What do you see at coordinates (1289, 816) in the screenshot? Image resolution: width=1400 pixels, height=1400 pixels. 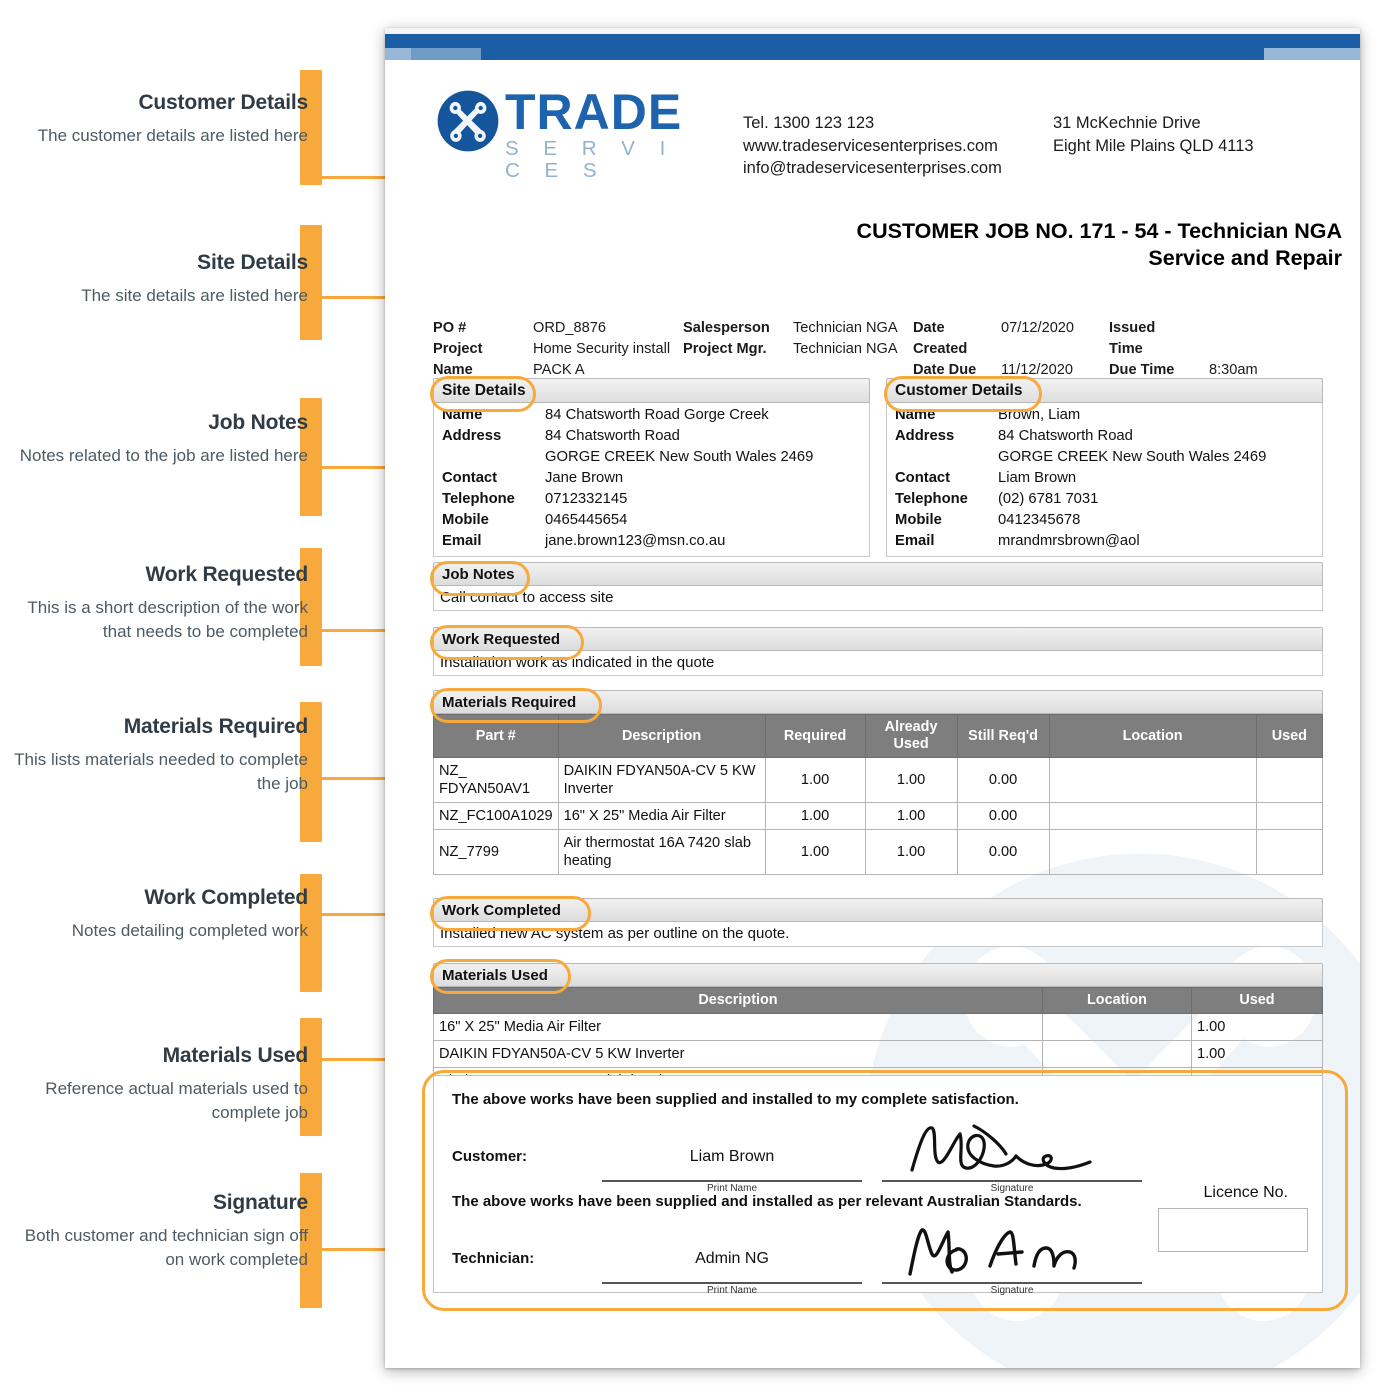 I see `cell-used` at bounding box center [1289, 816].